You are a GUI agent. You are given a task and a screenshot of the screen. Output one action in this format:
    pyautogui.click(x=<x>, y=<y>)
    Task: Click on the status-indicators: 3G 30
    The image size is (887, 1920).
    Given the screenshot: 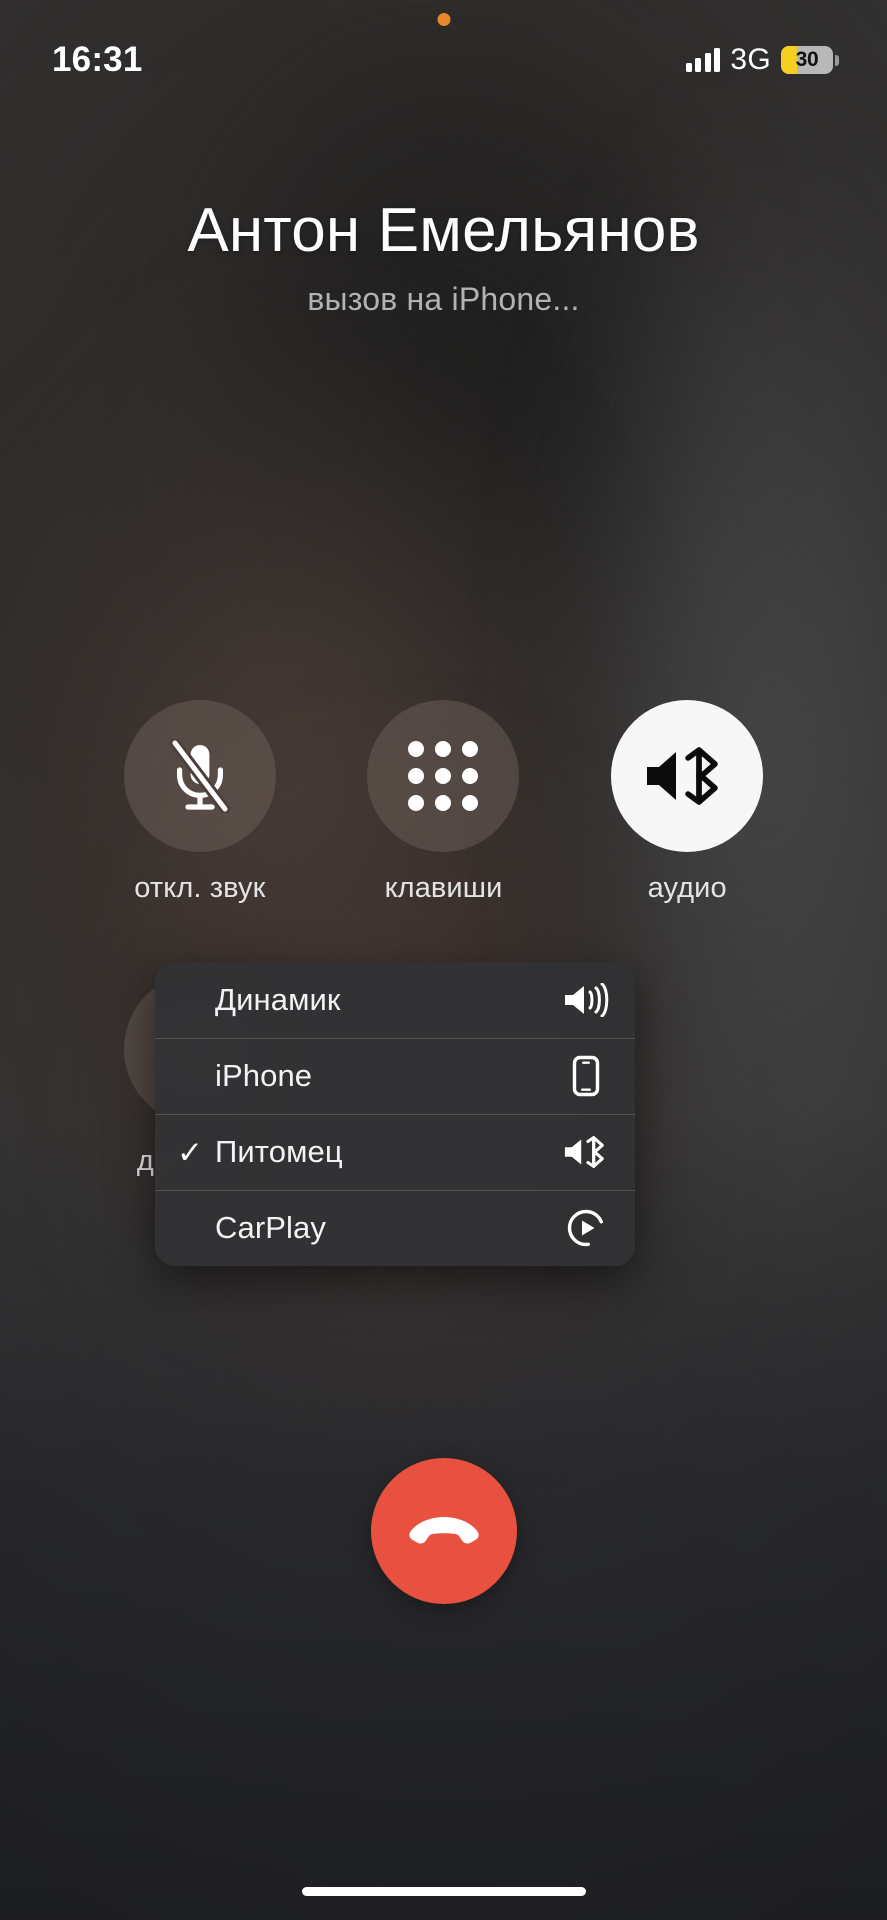 What is the action you would take?
    pyautogui.click(x=762, y=60)
    